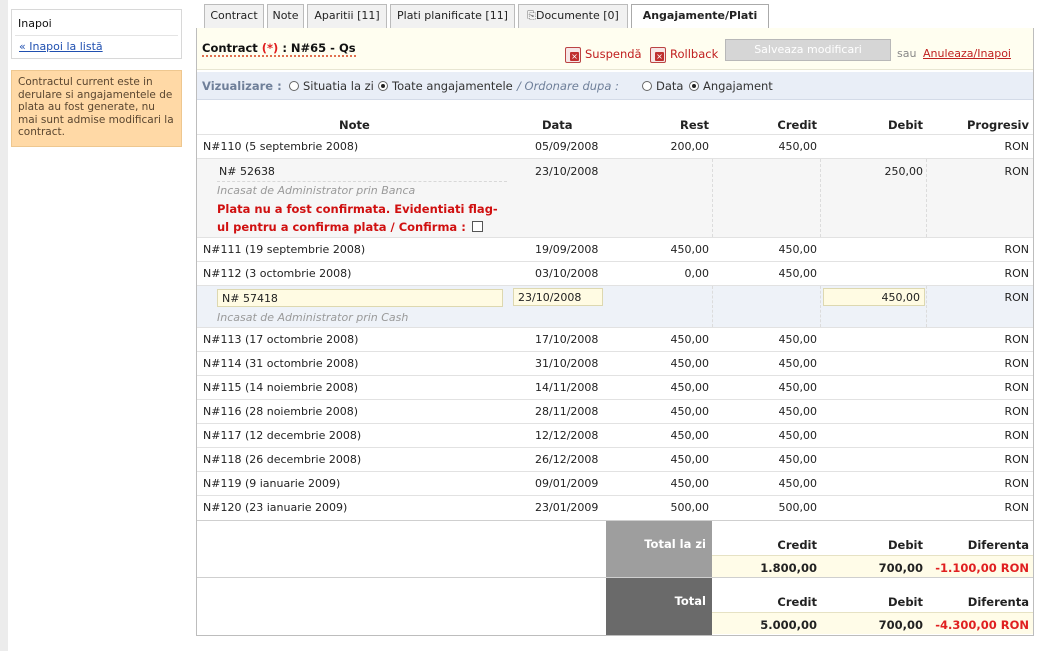 This screenshot has height=651, width=1057. What do you see at coordinates (904, 171) in the screenshot?
I see `cell-debit: 250,00` at bounding box center [904, 171].